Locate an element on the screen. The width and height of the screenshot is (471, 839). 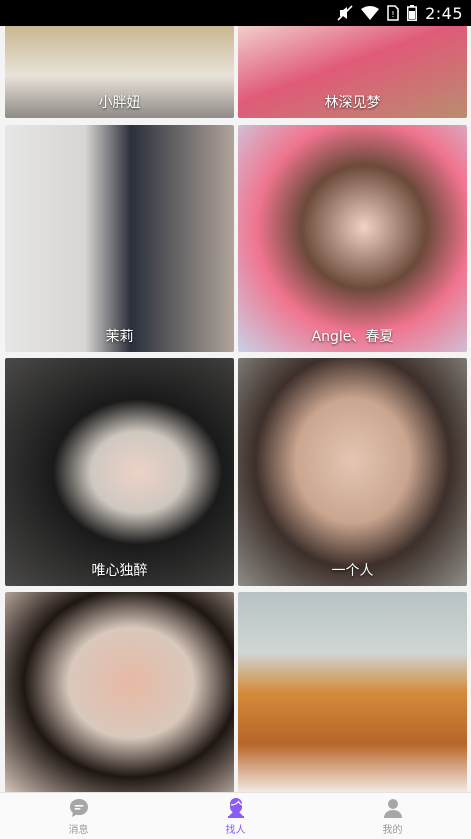
no-sim-icon: ! is located at coordinates (393, 13).